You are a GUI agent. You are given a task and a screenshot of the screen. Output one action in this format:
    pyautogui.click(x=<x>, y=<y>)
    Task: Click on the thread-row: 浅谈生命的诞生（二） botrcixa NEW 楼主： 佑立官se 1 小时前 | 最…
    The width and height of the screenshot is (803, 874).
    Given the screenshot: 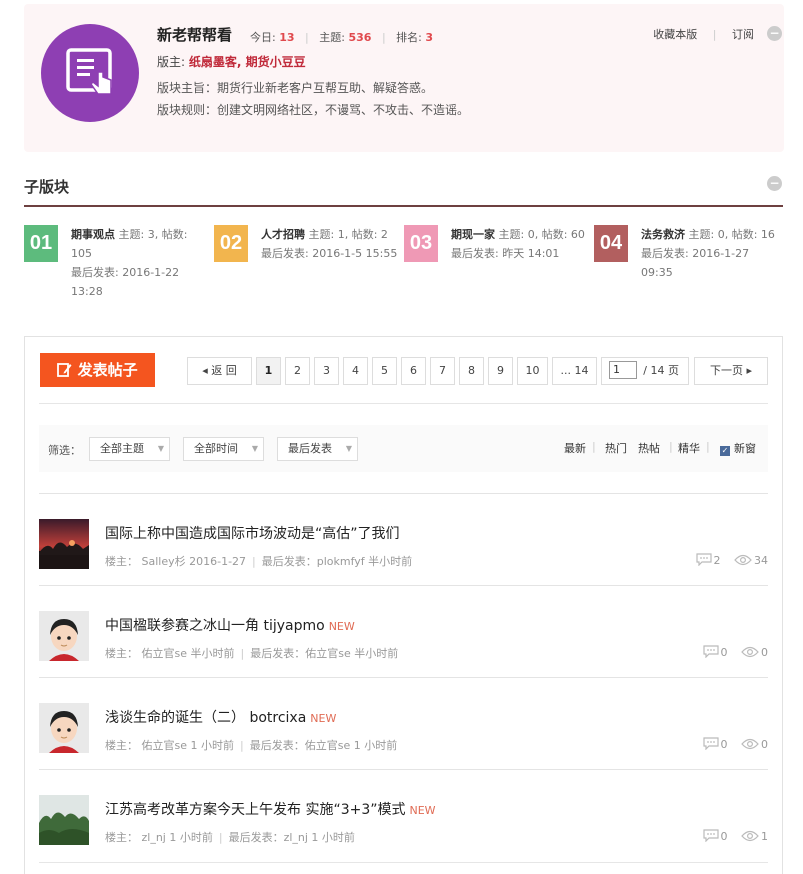 What is the action you would take?
    pyautogui.click(x=403, y=723)
    